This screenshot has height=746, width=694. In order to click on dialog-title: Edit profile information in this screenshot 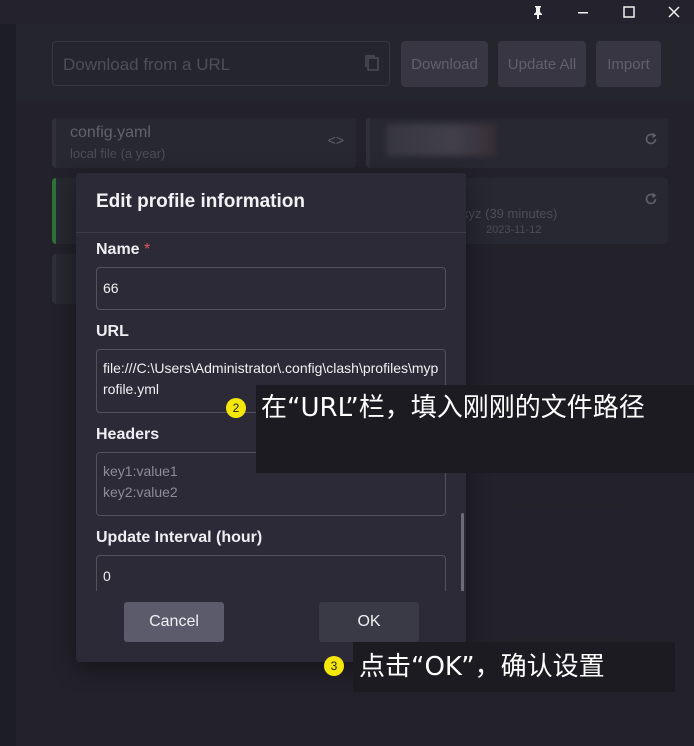, I will do `click(200, 201)`.